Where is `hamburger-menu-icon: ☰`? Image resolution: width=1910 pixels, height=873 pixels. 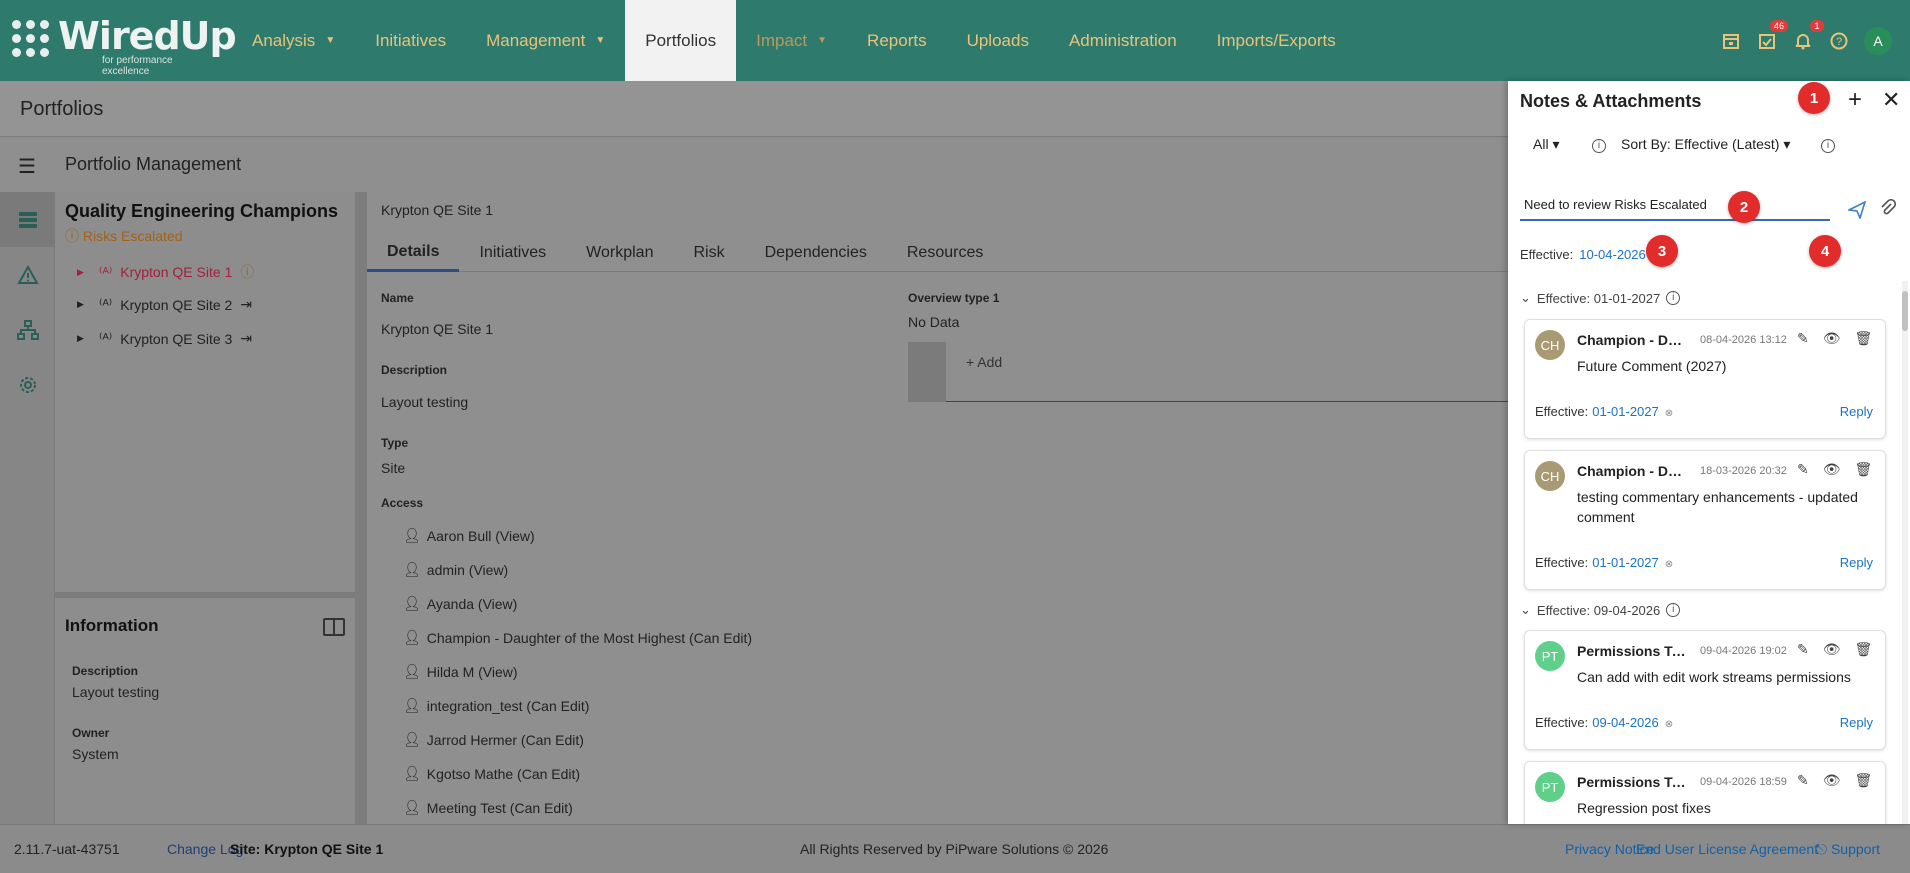
hamburger-menu-icon: ☰ is located at coordinates (27, 166).